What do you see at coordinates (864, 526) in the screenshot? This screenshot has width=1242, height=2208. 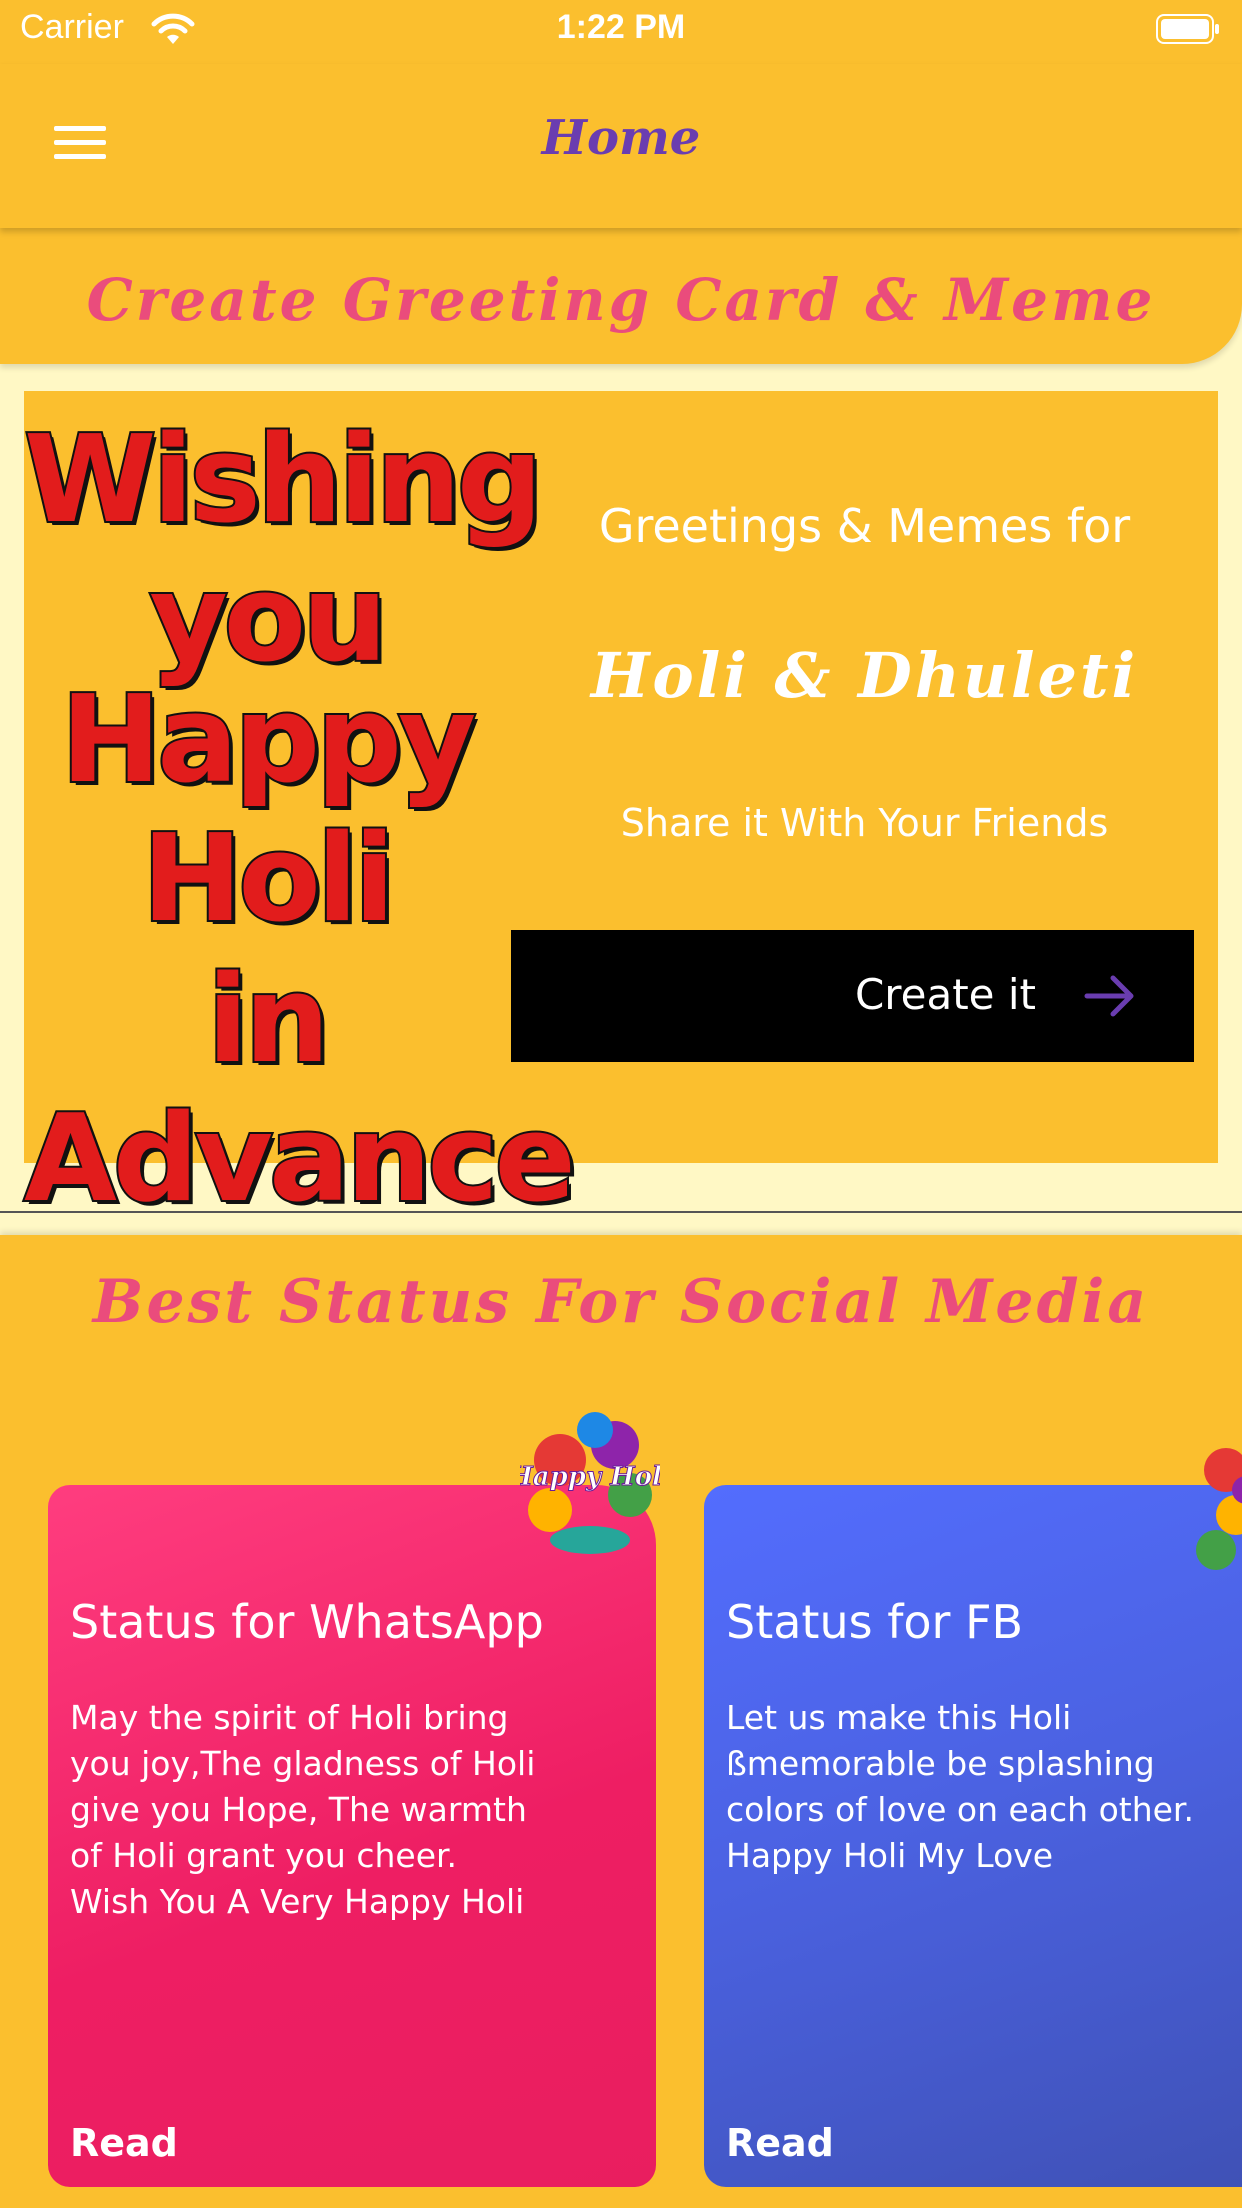 I see `greeting-subtitle: Greetings & Memes for` at bounding box center [864, 526].